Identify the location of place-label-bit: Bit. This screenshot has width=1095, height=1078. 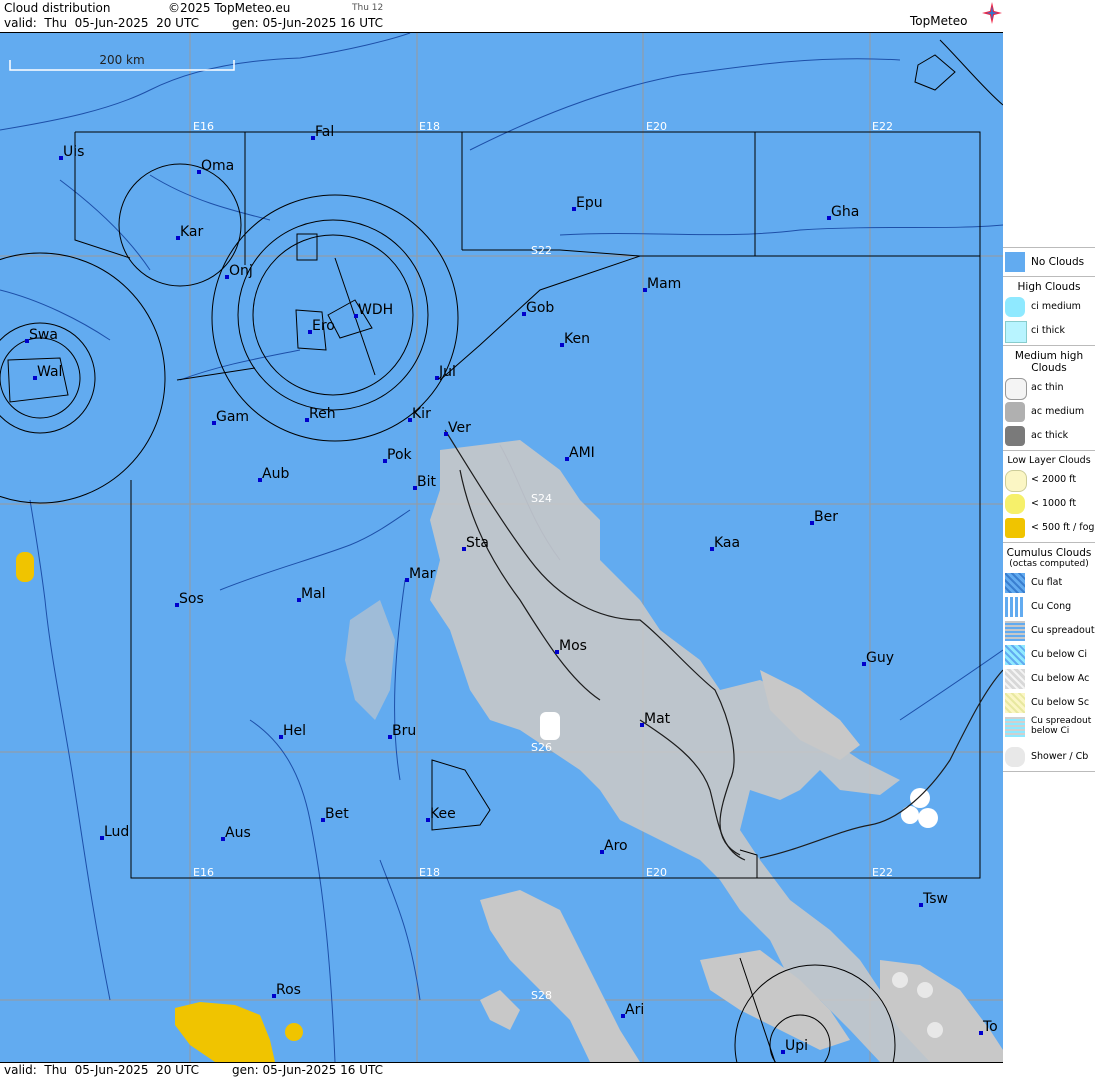
(426, 482).